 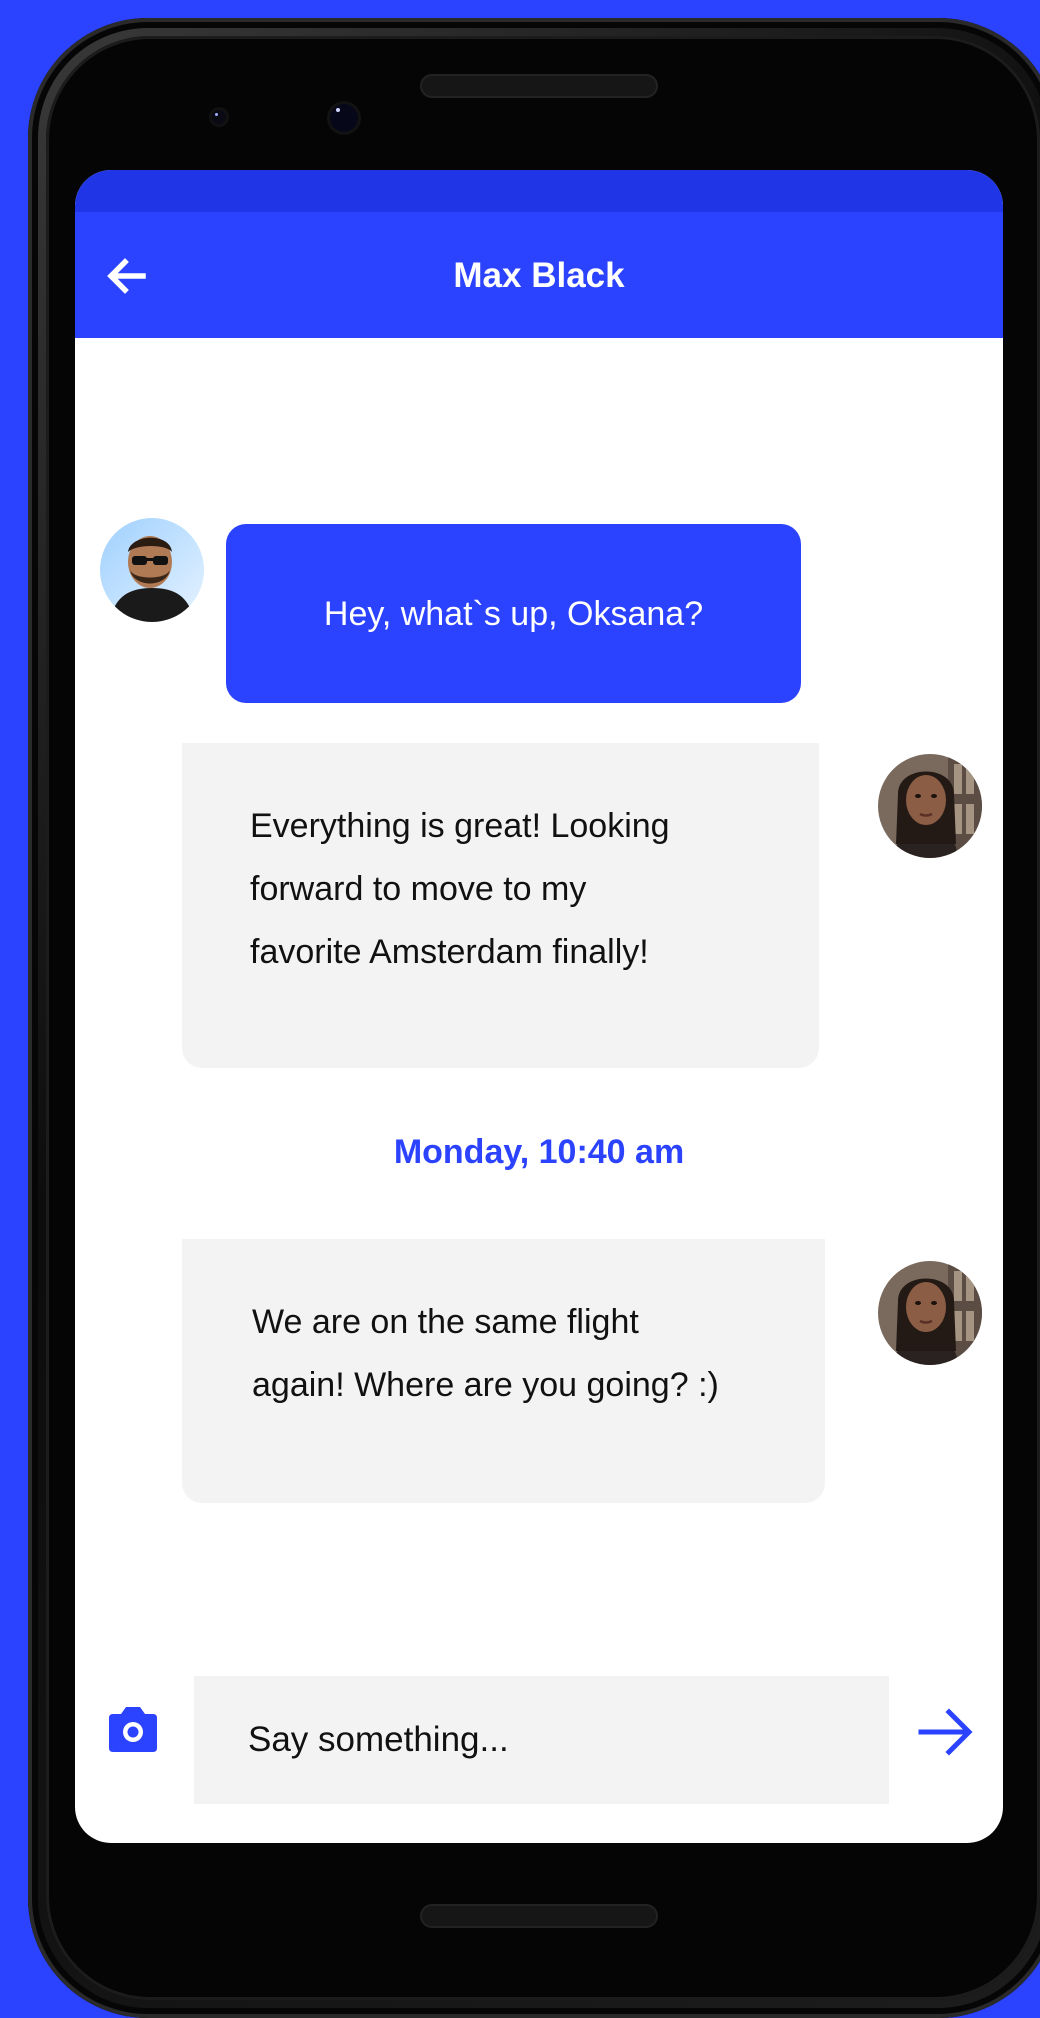 I want to click on message-timestamp: Monday, 10:40 am, so click(x=539, y=1152).